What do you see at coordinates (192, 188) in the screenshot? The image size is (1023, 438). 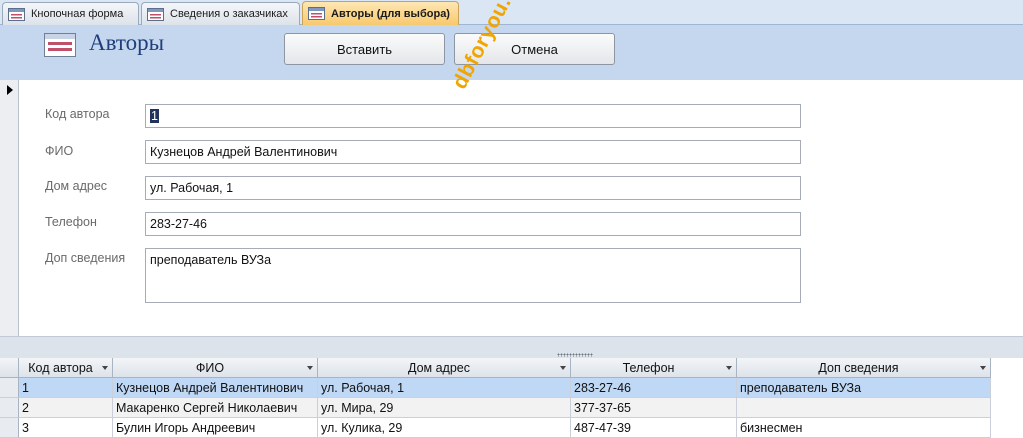 I see `home-address-value: ул. Рабочая, 1` at bounding box center [192, 188].